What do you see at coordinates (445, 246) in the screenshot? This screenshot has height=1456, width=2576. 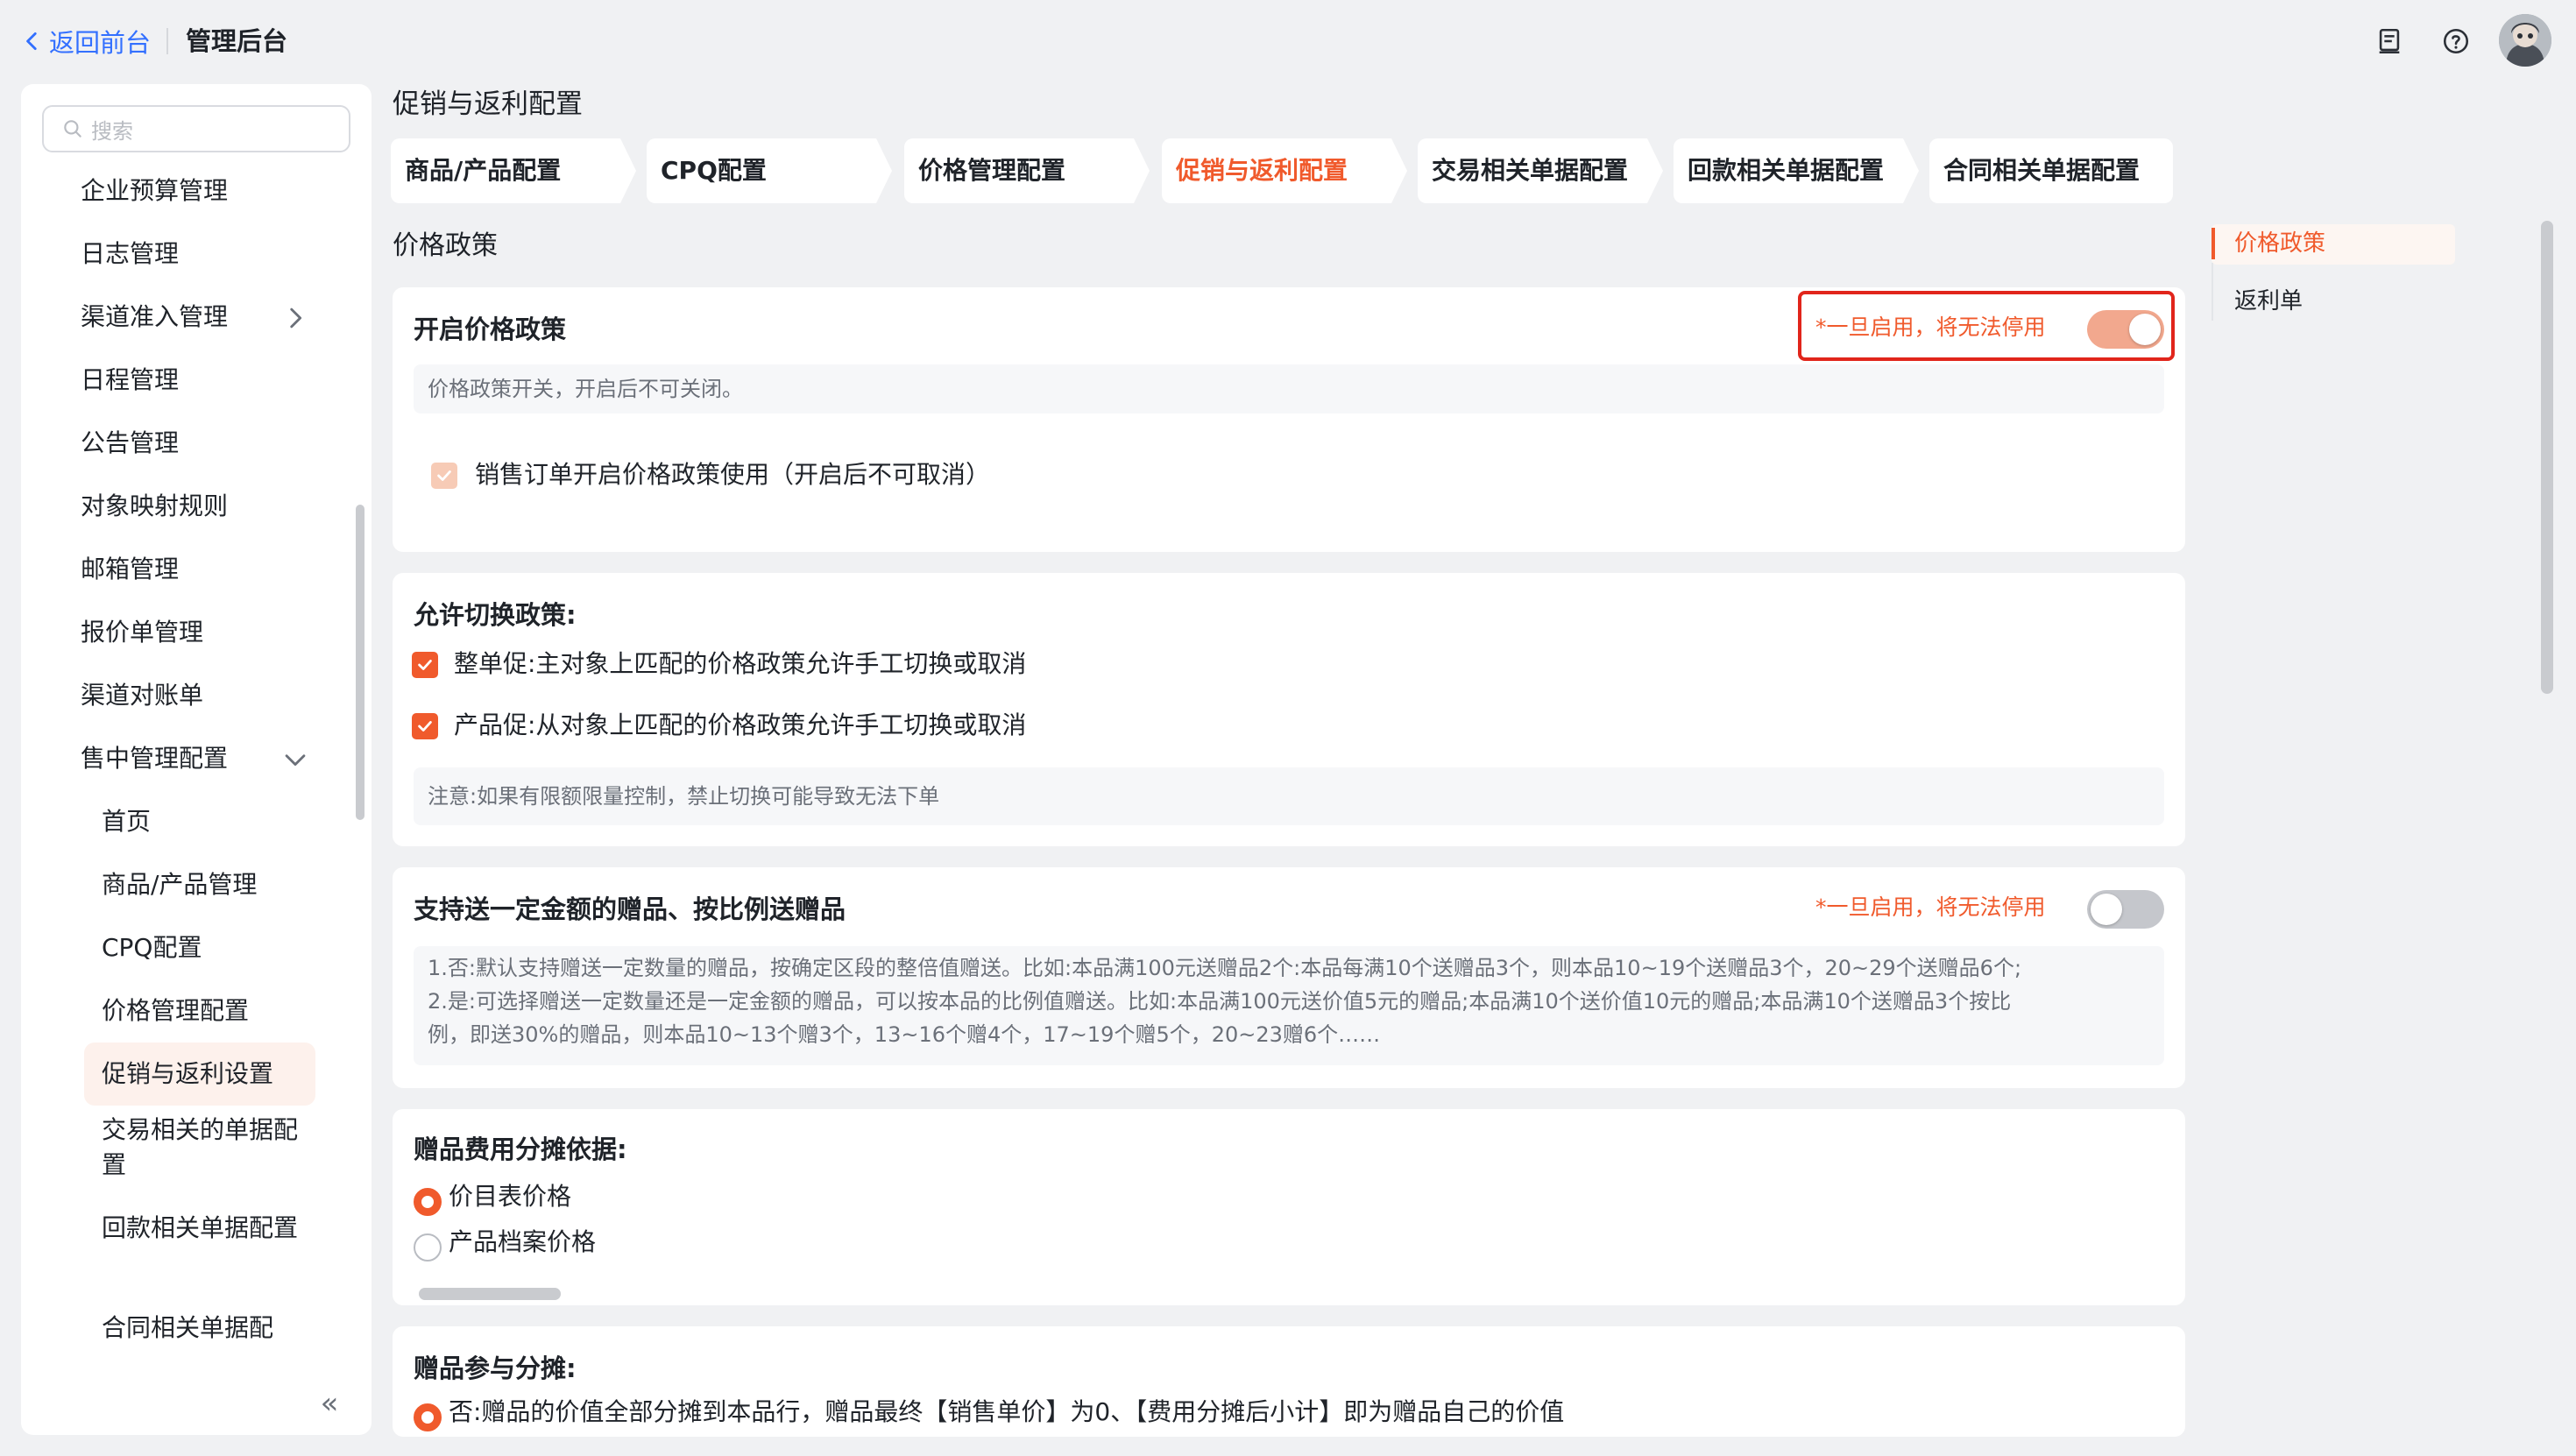 I see `section-title: 价格政策` at bounding box center [445, 246].